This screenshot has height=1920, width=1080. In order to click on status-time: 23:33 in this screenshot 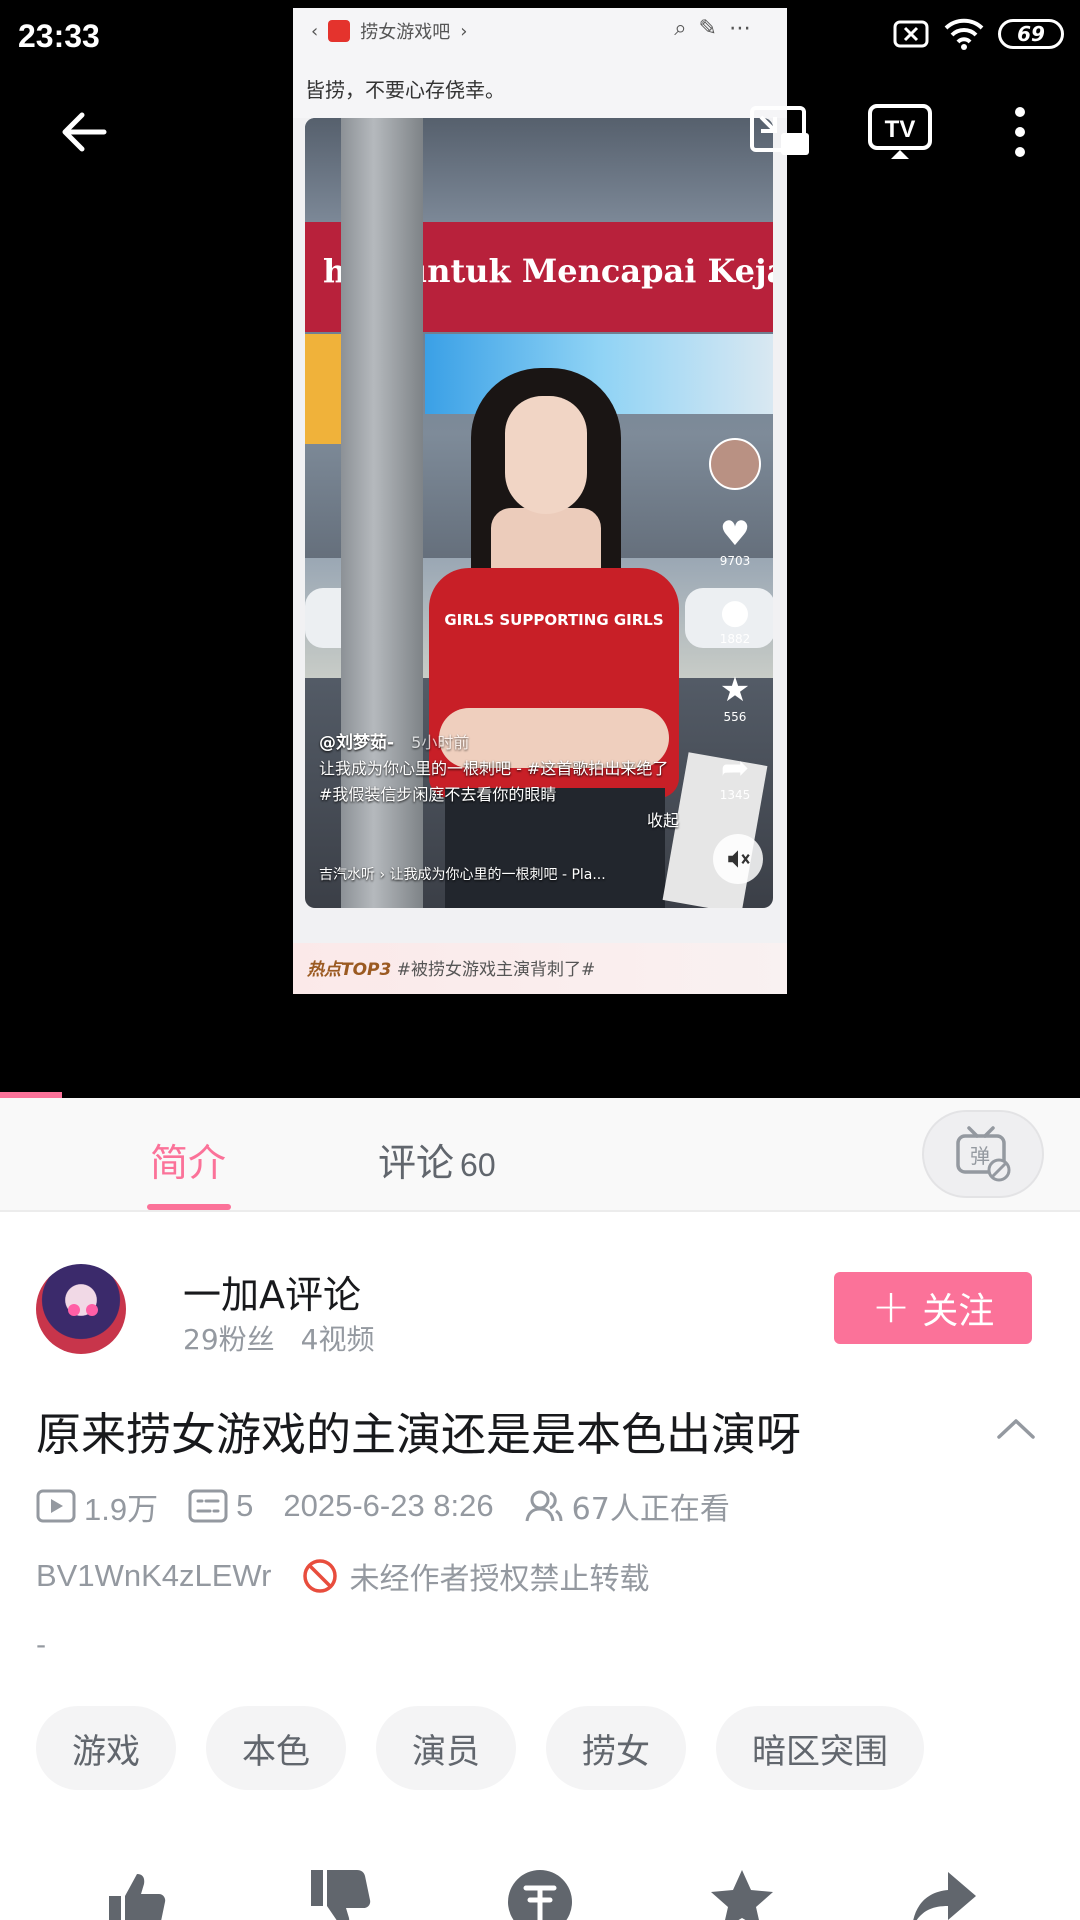, I will do `click(59, 36)`.